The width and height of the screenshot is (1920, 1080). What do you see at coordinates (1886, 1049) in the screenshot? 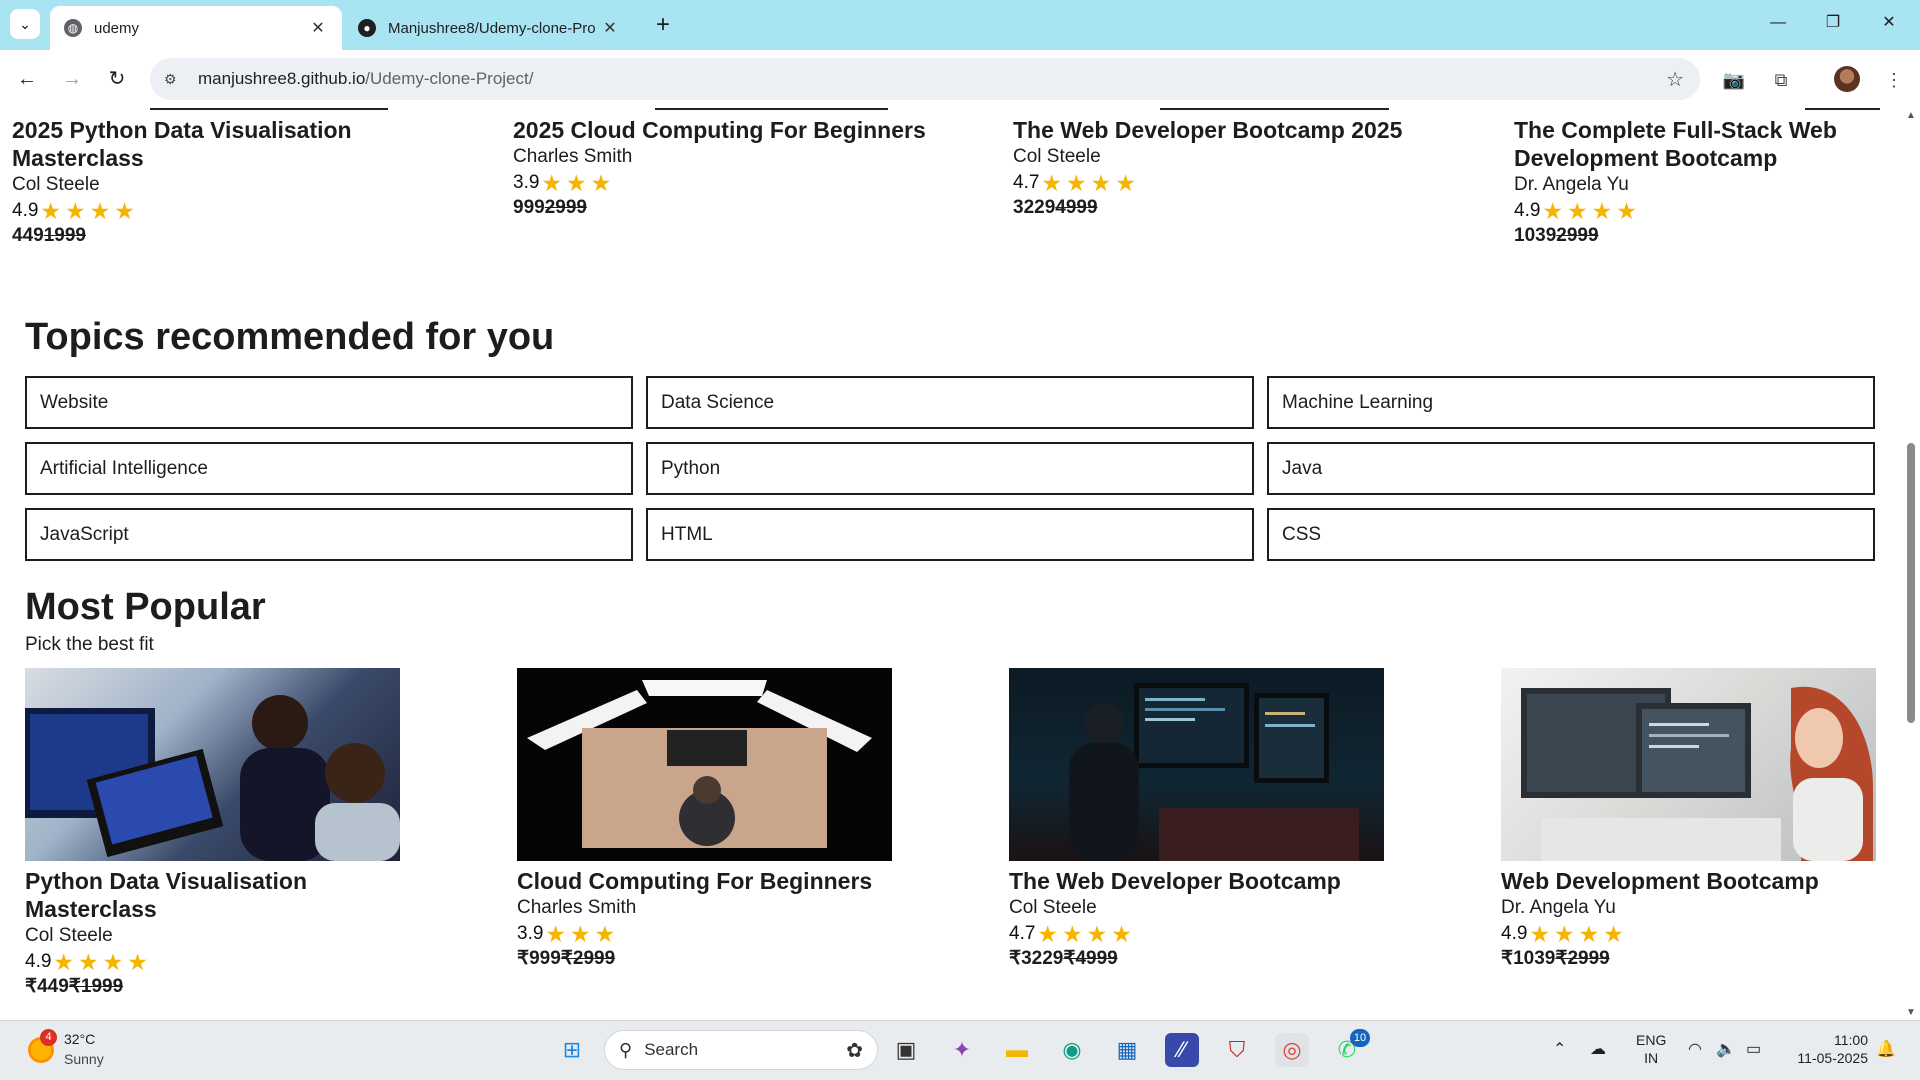
I see `notification-bell-icon: 🔔` at bounding box center [1886, 1049].